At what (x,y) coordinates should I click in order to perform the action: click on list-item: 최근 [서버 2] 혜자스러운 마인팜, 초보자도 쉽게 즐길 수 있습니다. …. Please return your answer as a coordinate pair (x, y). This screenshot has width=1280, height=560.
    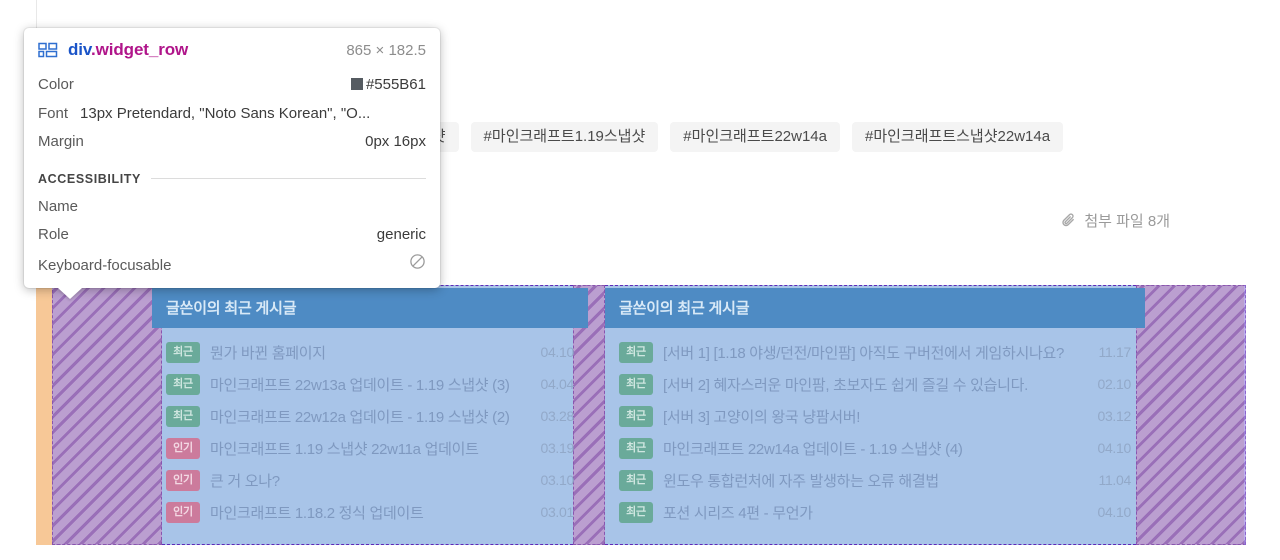
    Looking at the image, I should click on (875, 384).